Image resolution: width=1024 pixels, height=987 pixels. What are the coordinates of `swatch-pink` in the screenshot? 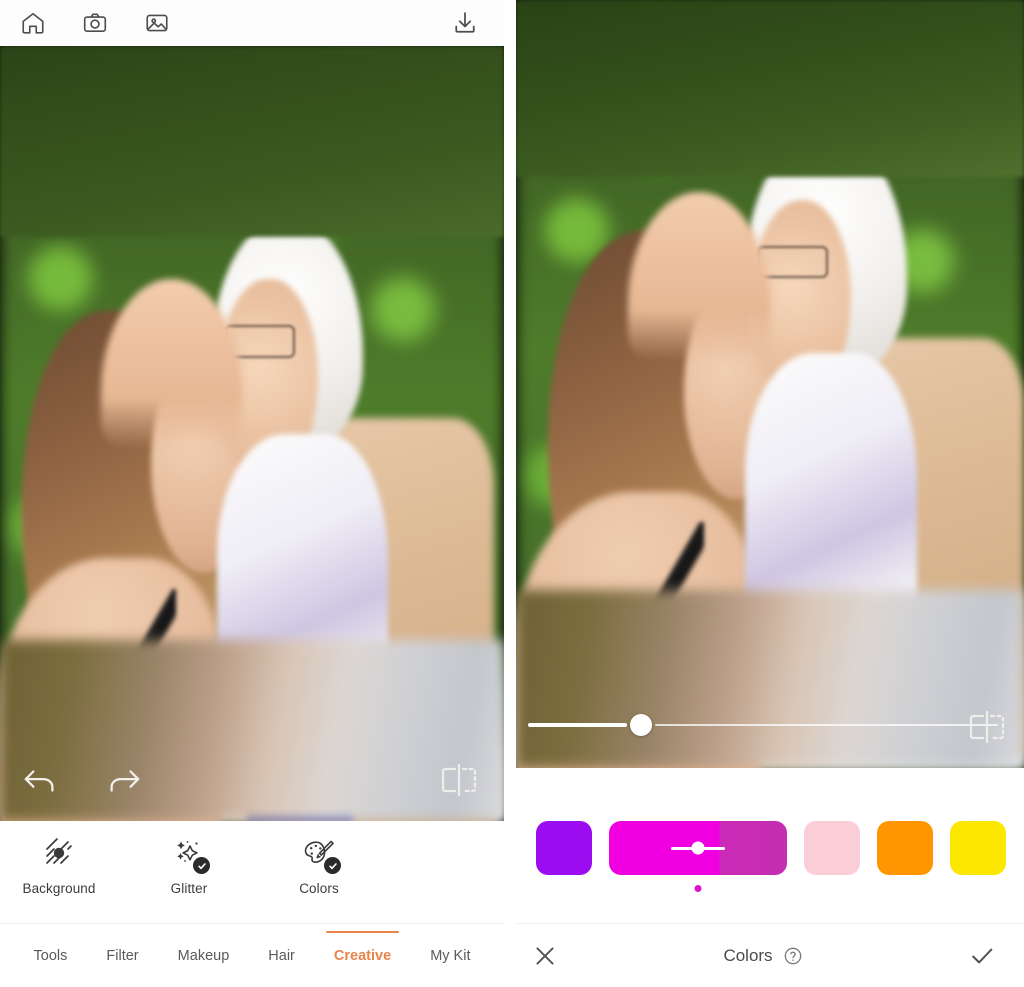 It's located at (832, 848).